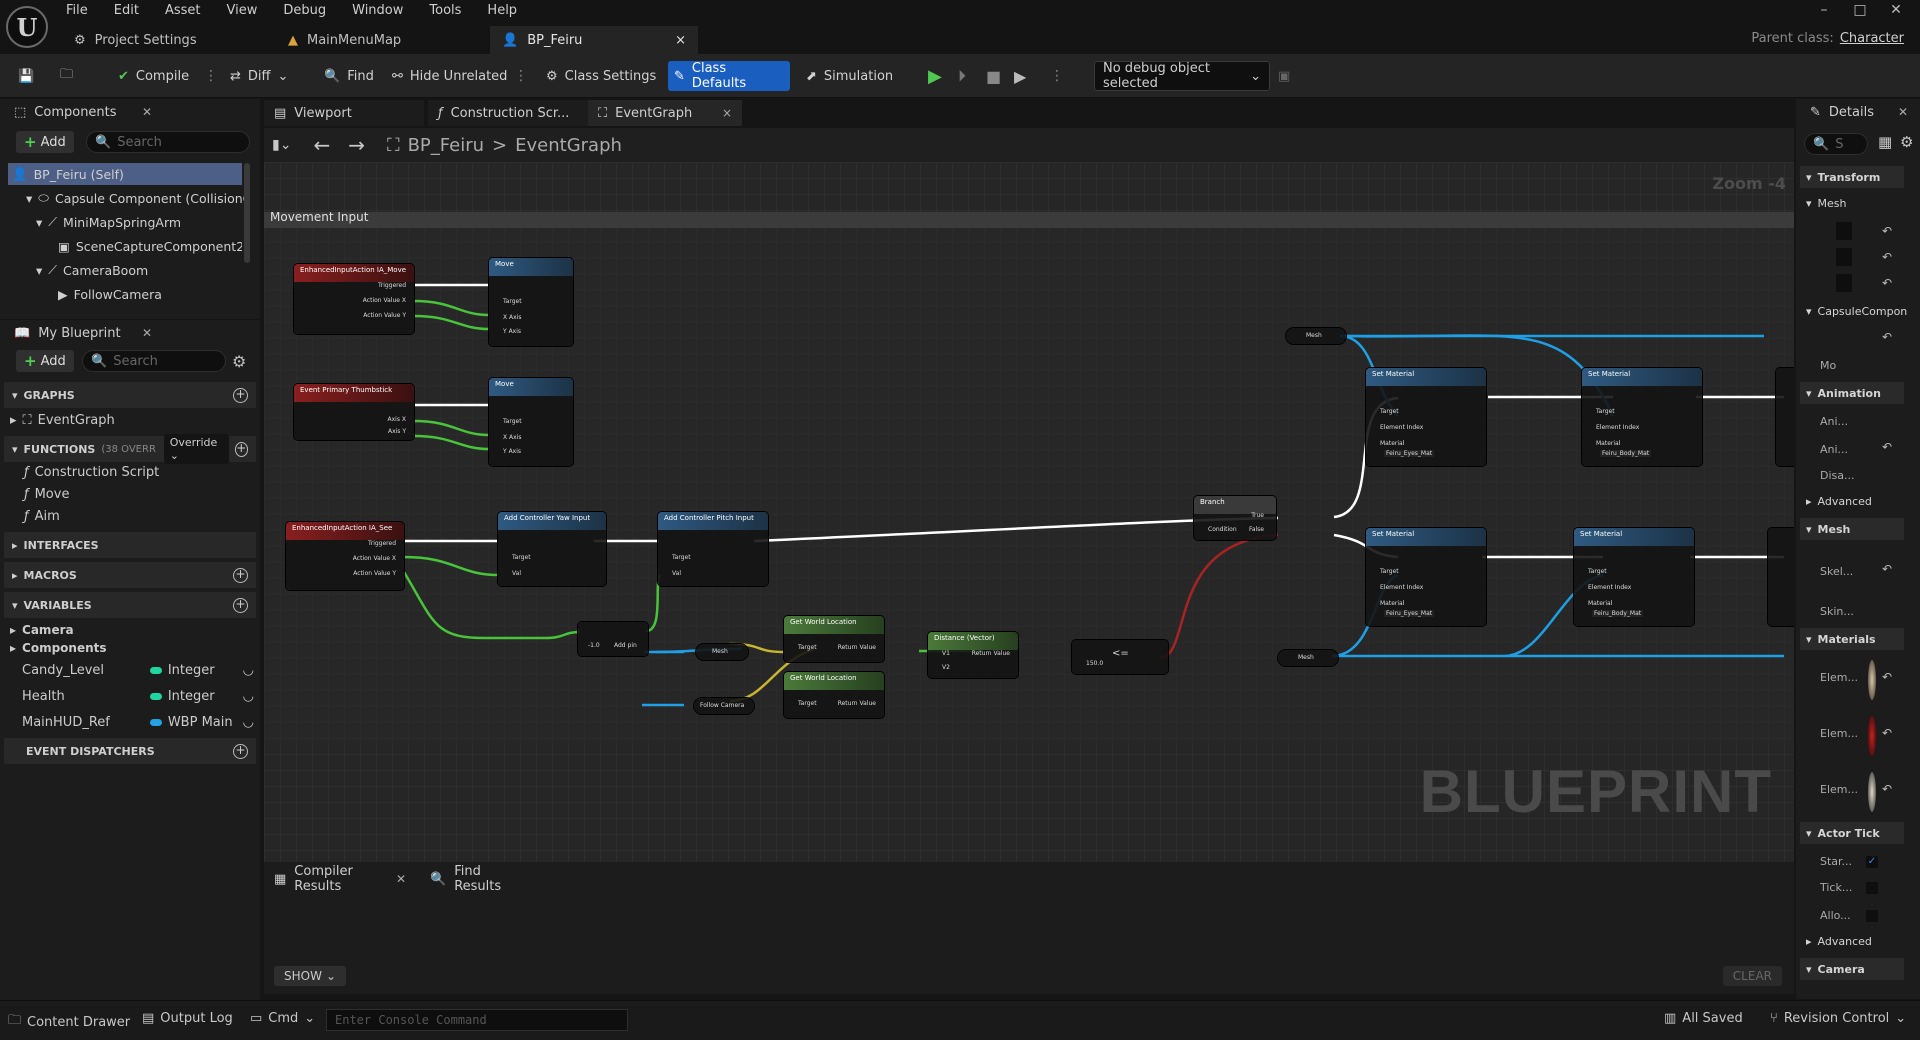 The image size is (1920, 1040). I want to click on material-value: Feiru_Body_Mat, so click(1618, 613).